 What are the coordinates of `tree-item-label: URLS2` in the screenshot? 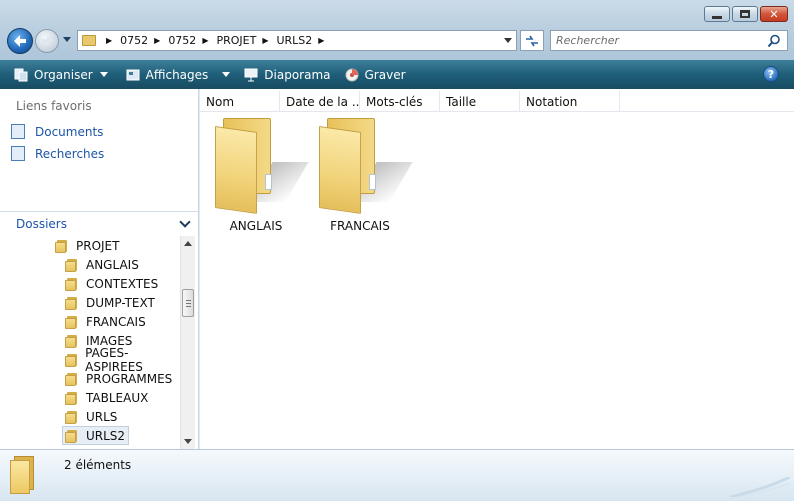 It's located at (106, 435).